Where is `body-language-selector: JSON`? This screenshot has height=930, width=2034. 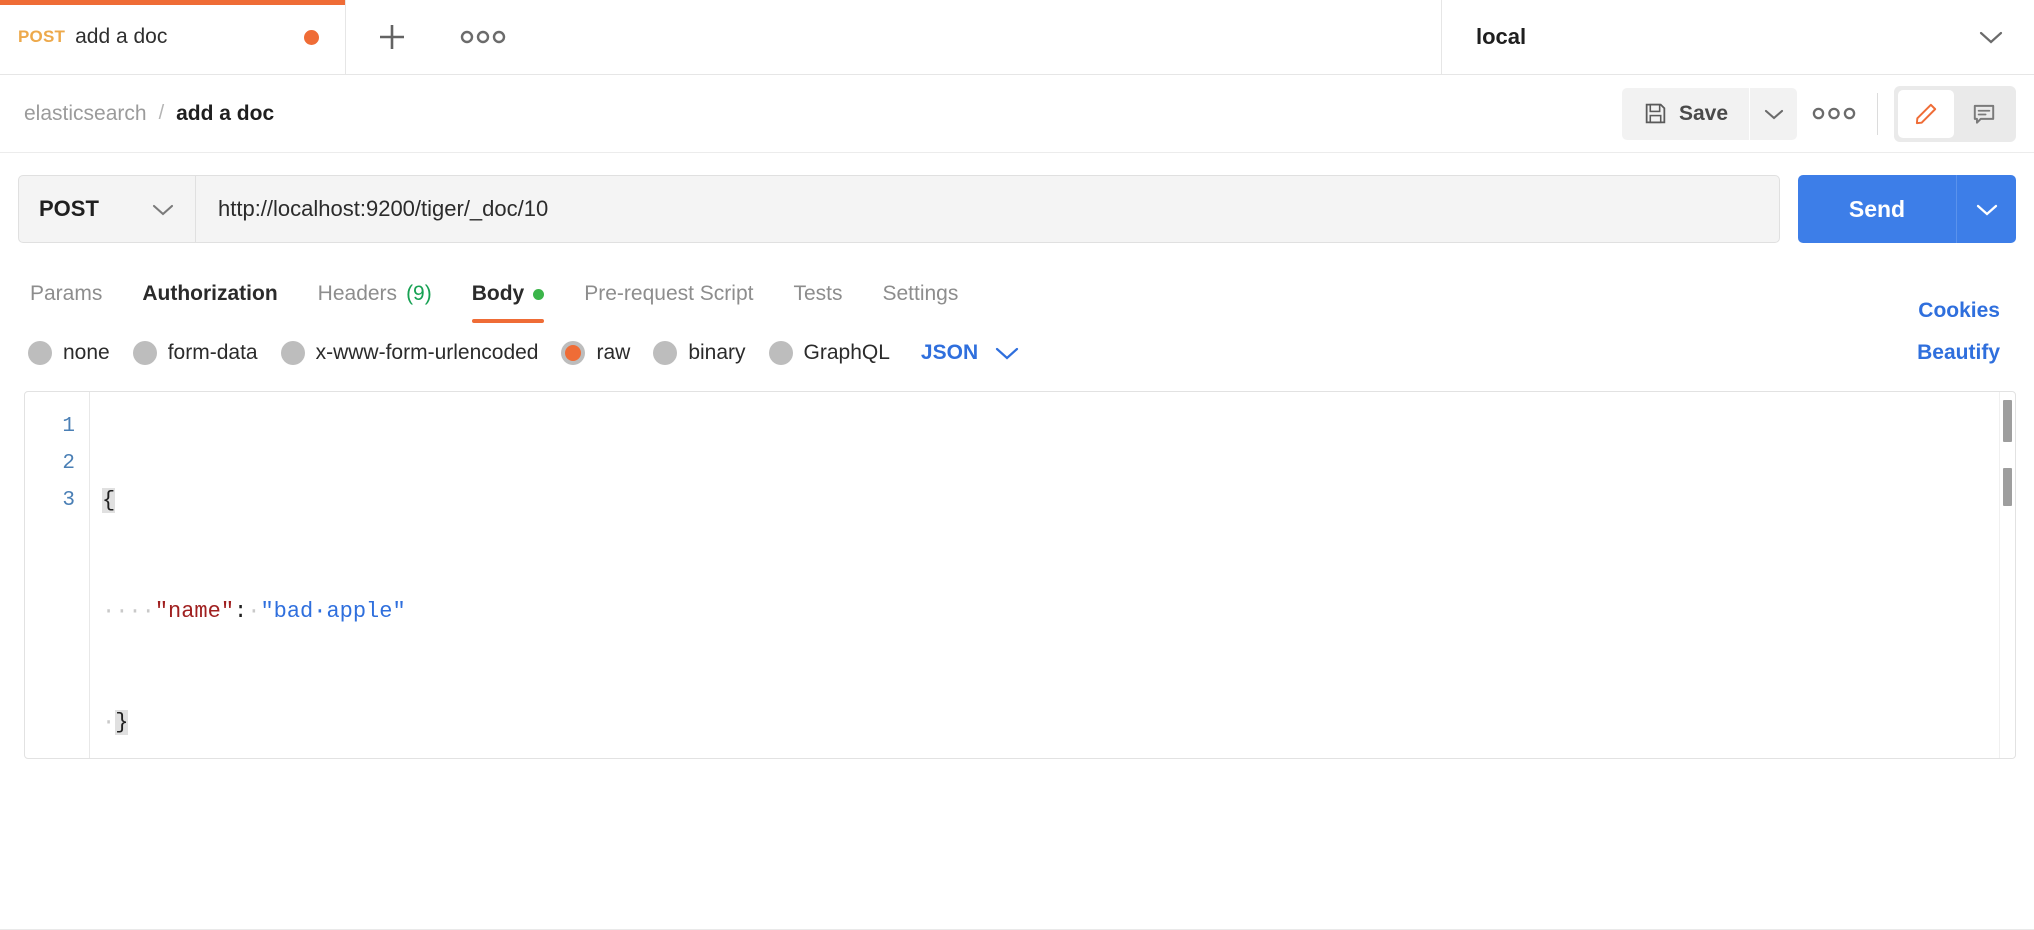
body-language-selector: JSON is located at coordinates (970, 353).